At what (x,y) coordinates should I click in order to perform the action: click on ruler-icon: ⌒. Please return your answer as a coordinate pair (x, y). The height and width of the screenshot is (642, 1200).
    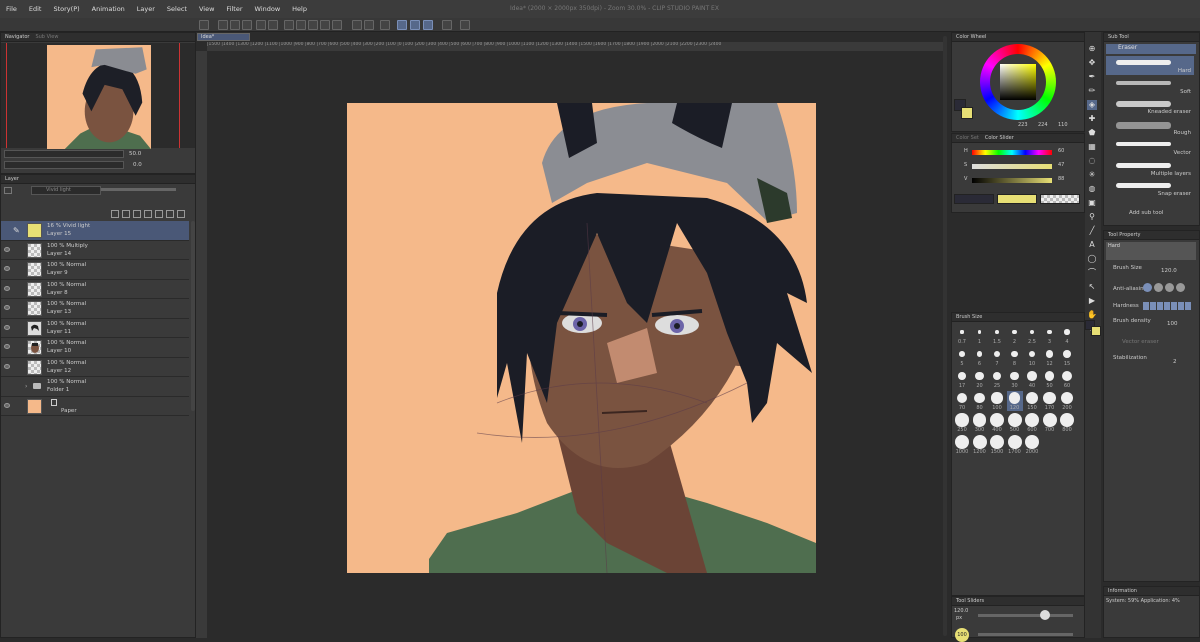
    Looking at the image, I should click on (1092, 273).